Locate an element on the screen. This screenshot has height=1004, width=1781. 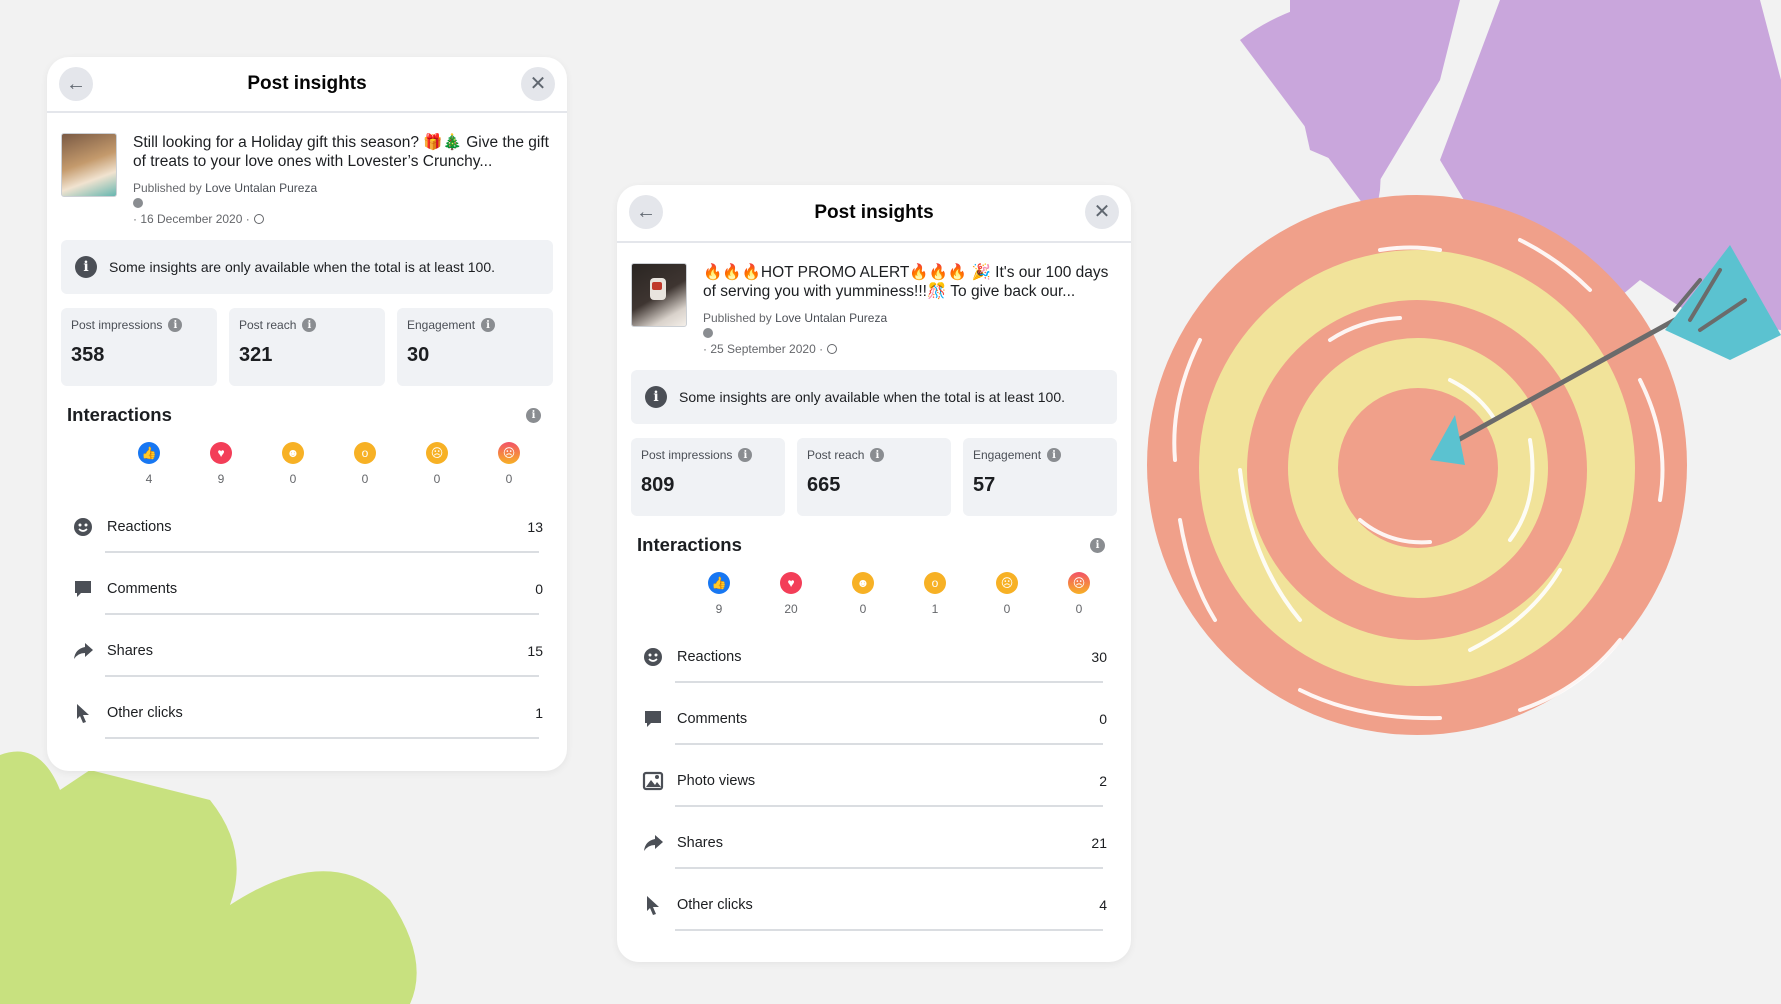
stat-impressions: Post impressions i 809 is located at coordinates (708, 477).